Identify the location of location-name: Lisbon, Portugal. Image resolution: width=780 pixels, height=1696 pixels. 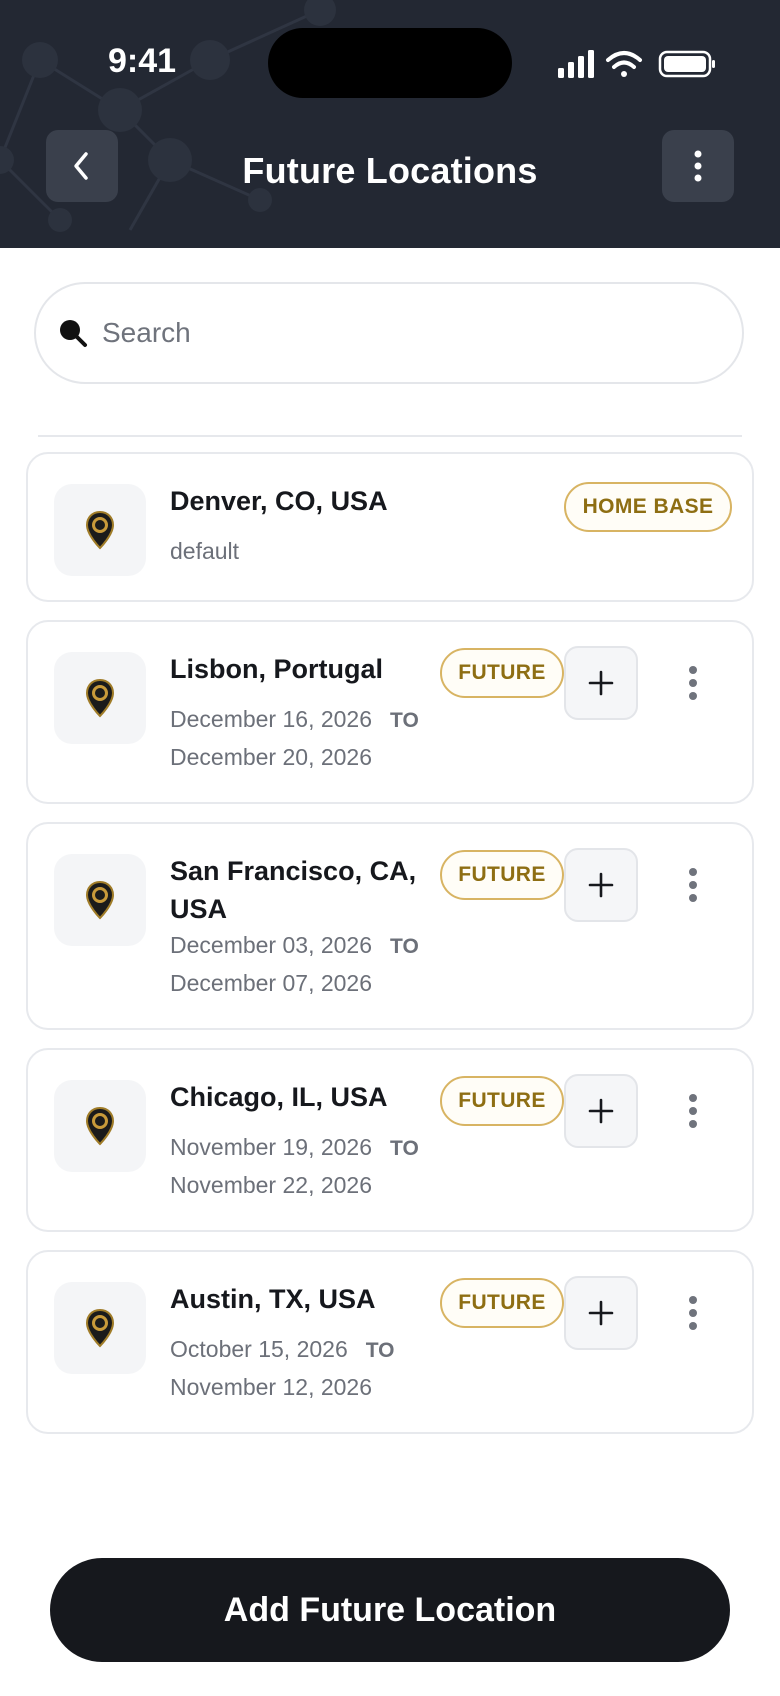
(276, 669).